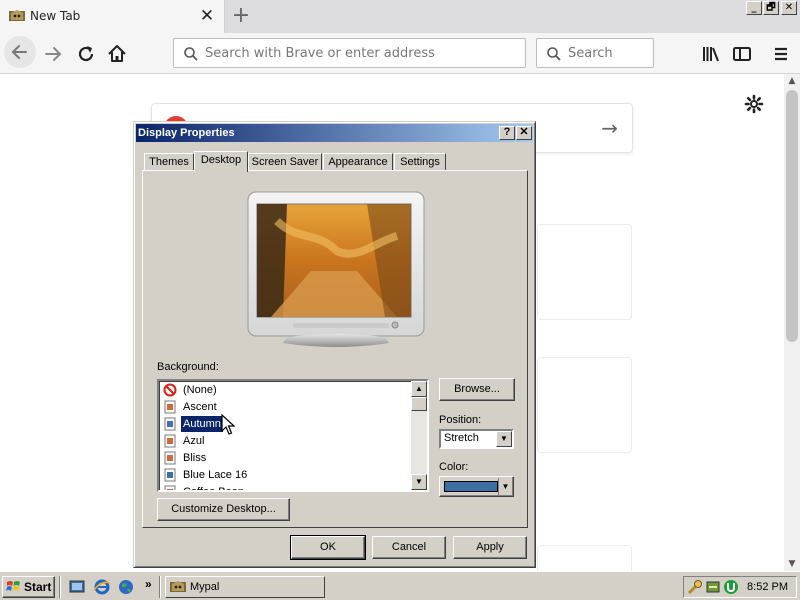 The width and height of the screenshot is (800, 600). I want to click on new-tab-button: +, so click(241, 16).